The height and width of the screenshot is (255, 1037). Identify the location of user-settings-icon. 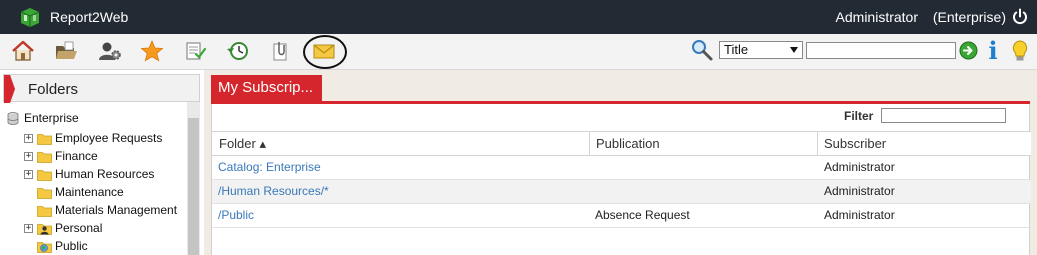
(110, 51).